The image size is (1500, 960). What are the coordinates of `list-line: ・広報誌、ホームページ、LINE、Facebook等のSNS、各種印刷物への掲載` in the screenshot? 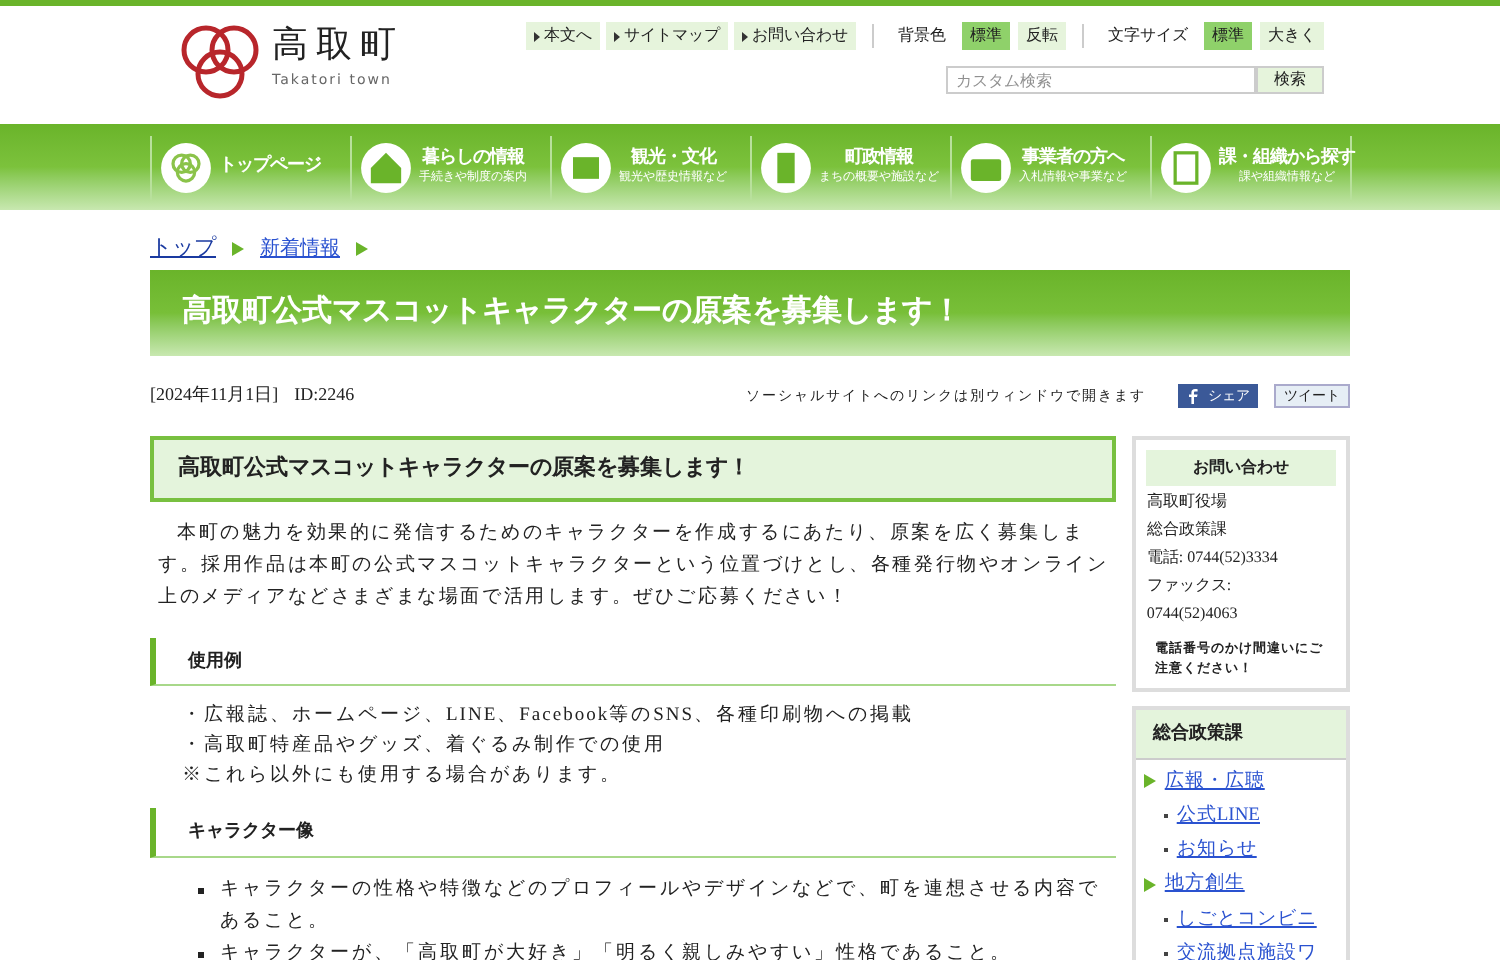 It's located at (549, 716).